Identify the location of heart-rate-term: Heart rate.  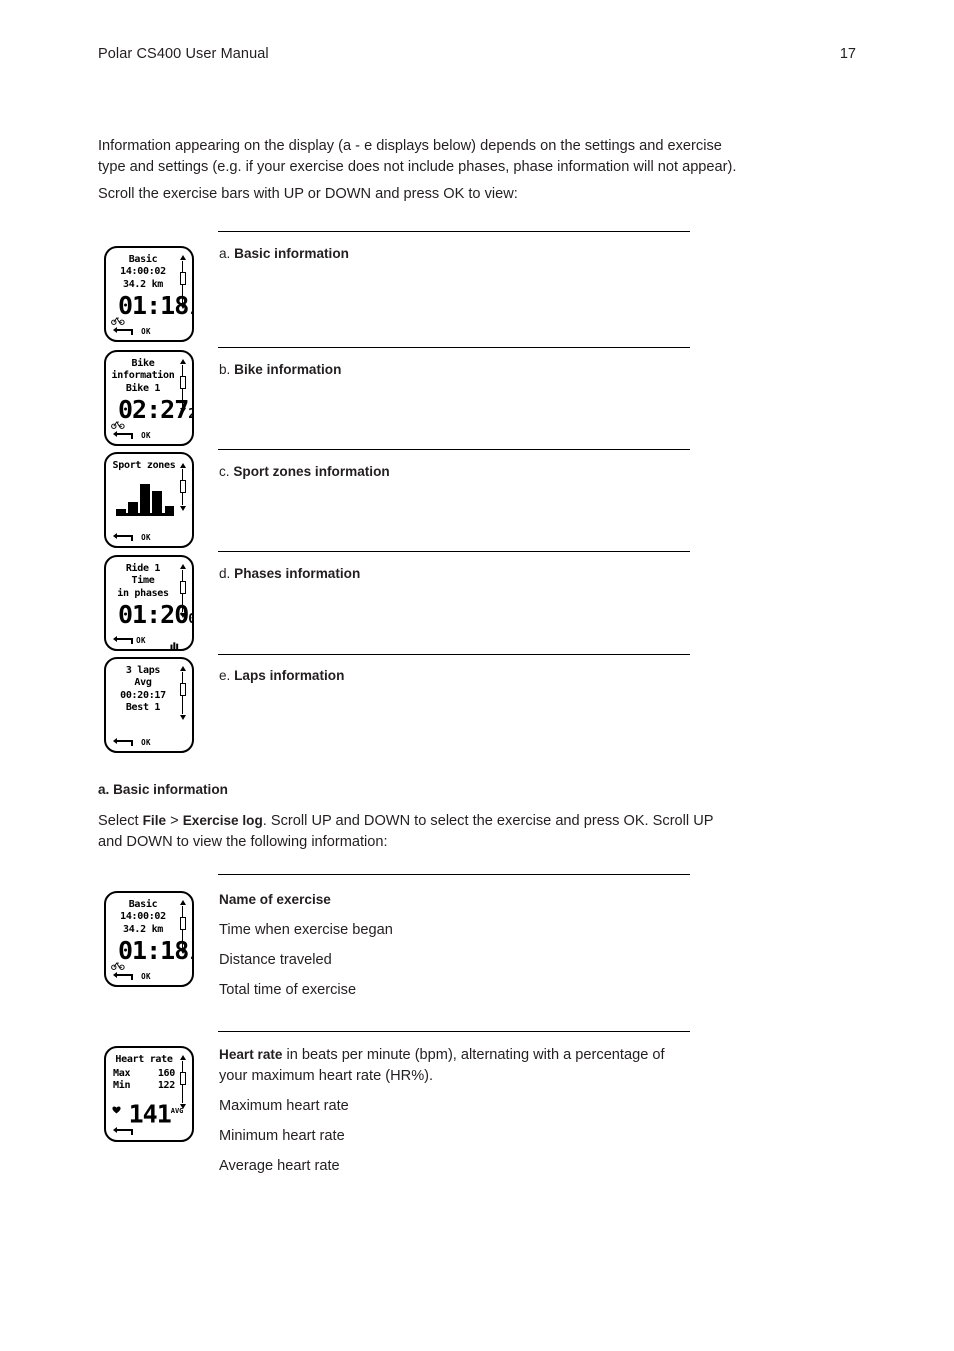
(251, 1054).